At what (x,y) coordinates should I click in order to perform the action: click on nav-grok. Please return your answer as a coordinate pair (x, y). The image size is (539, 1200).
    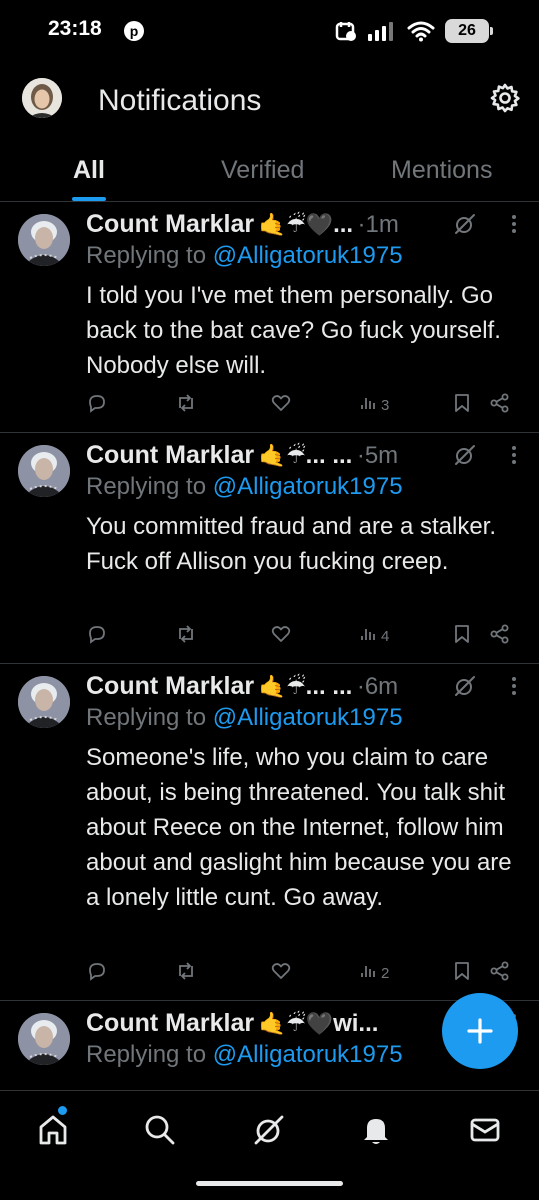
    Looking at the image, I should click on (269, 1130).